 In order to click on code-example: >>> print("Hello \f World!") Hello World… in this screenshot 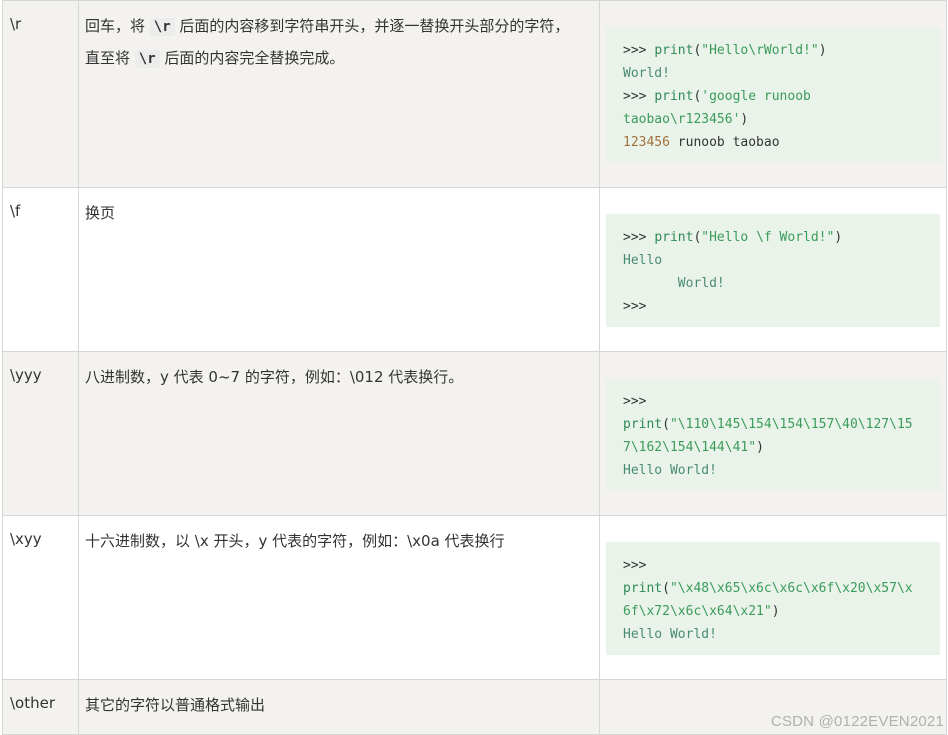, I will do `click(773, 270)`.